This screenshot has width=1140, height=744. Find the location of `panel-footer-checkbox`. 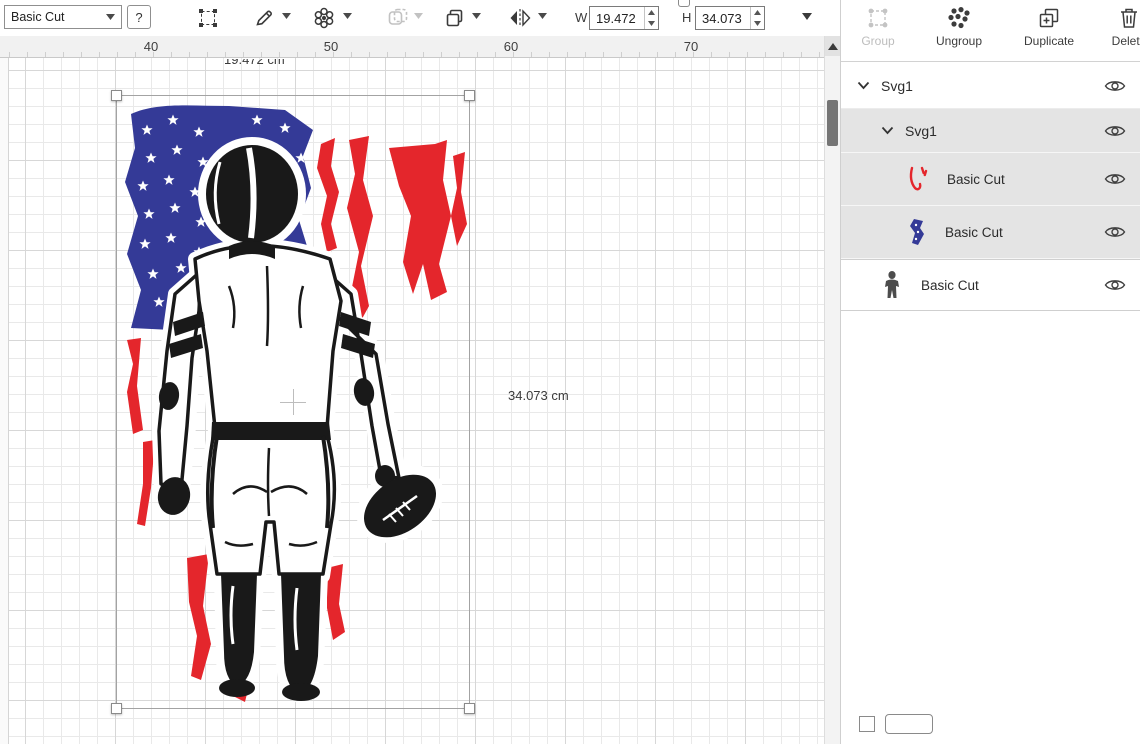

panel-footer-checkbox is located at coordinates (867, 724).